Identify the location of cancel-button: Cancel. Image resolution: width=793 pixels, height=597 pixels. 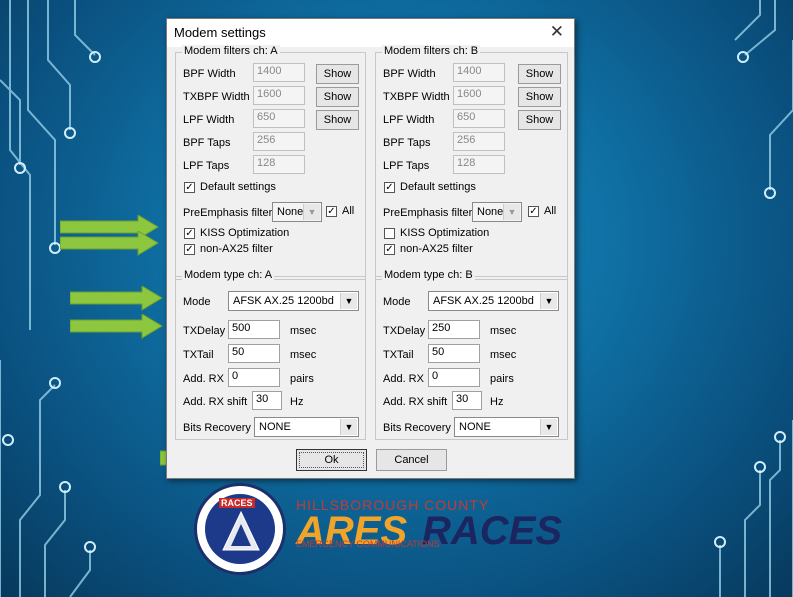
(411, 460).